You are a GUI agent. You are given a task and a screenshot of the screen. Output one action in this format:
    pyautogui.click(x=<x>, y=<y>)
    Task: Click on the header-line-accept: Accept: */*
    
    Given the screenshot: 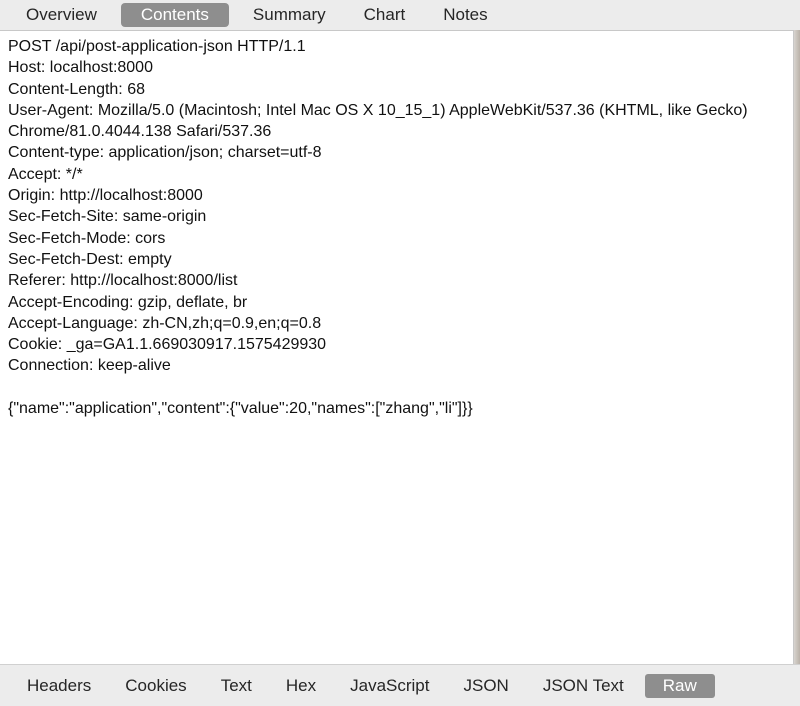 What is the action you would take?
    pyautogui.click(x=45, y=174)
    